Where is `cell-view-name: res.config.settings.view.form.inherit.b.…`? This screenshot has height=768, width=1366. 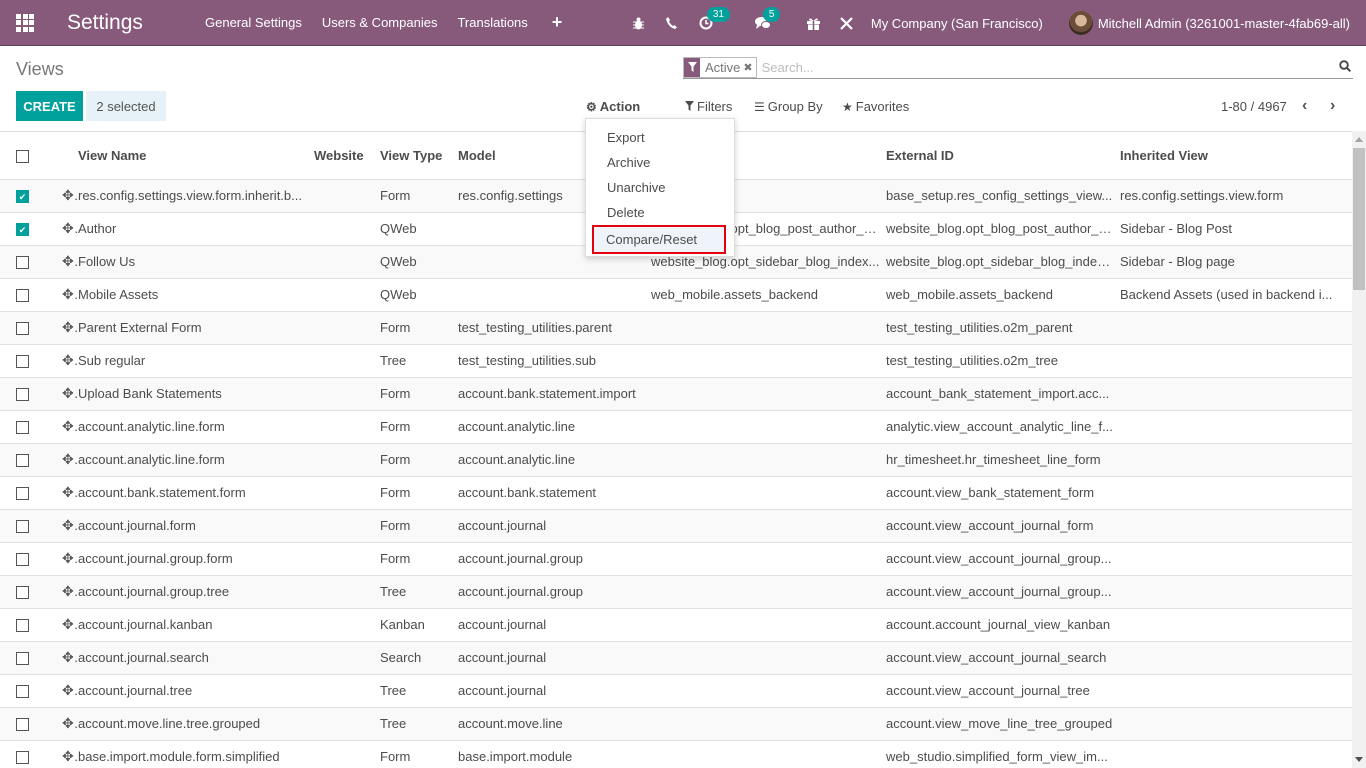
cell-view-name: res.config.settings.view.form.inherit.b.… is located at coordinates (196, 196).